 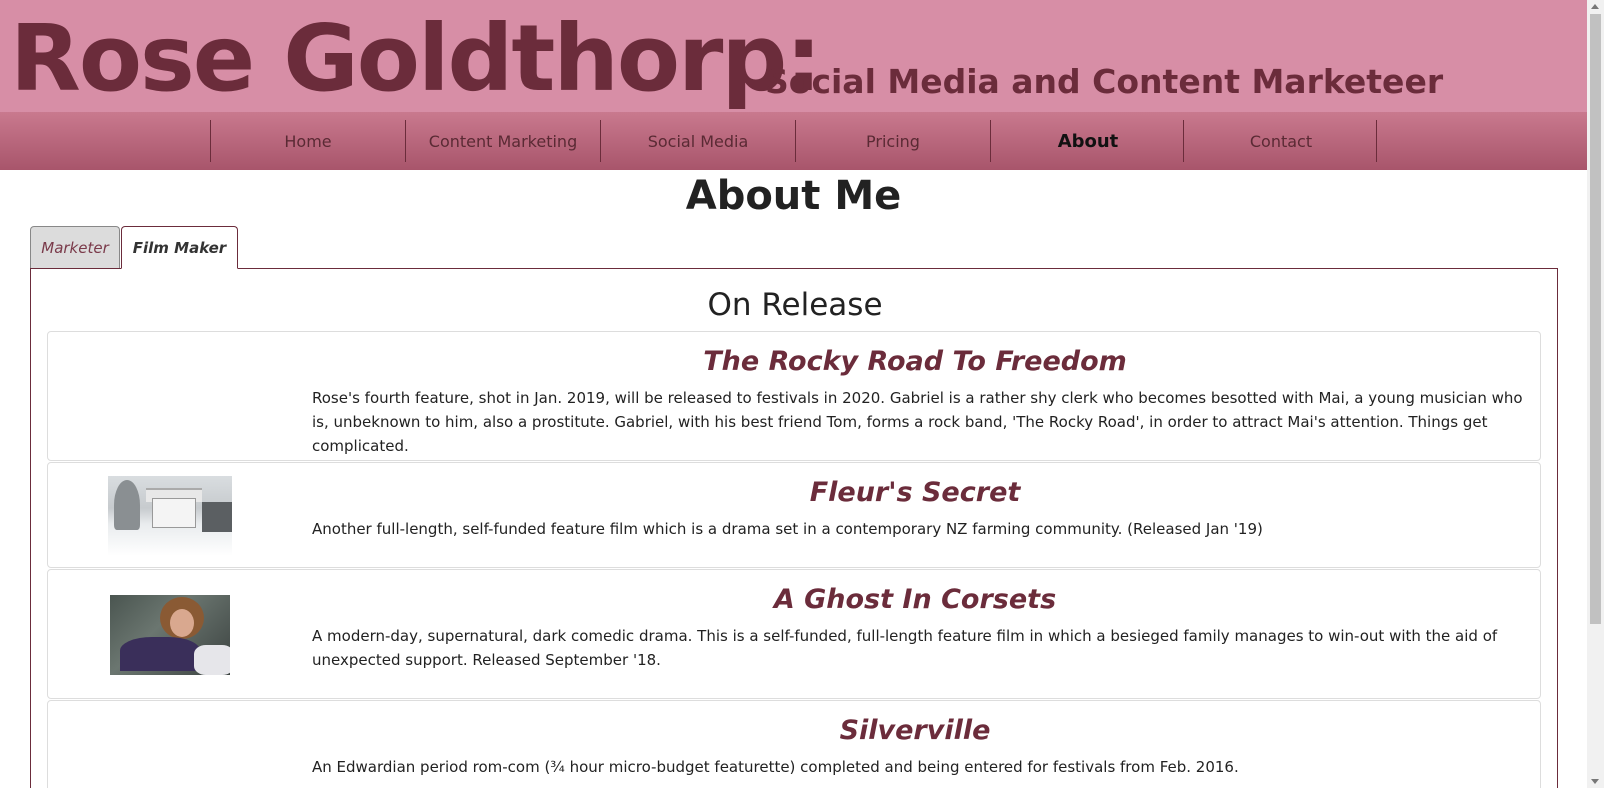 I want to click on tab-film-maker: Film Maker, so click(x=179, y=247).